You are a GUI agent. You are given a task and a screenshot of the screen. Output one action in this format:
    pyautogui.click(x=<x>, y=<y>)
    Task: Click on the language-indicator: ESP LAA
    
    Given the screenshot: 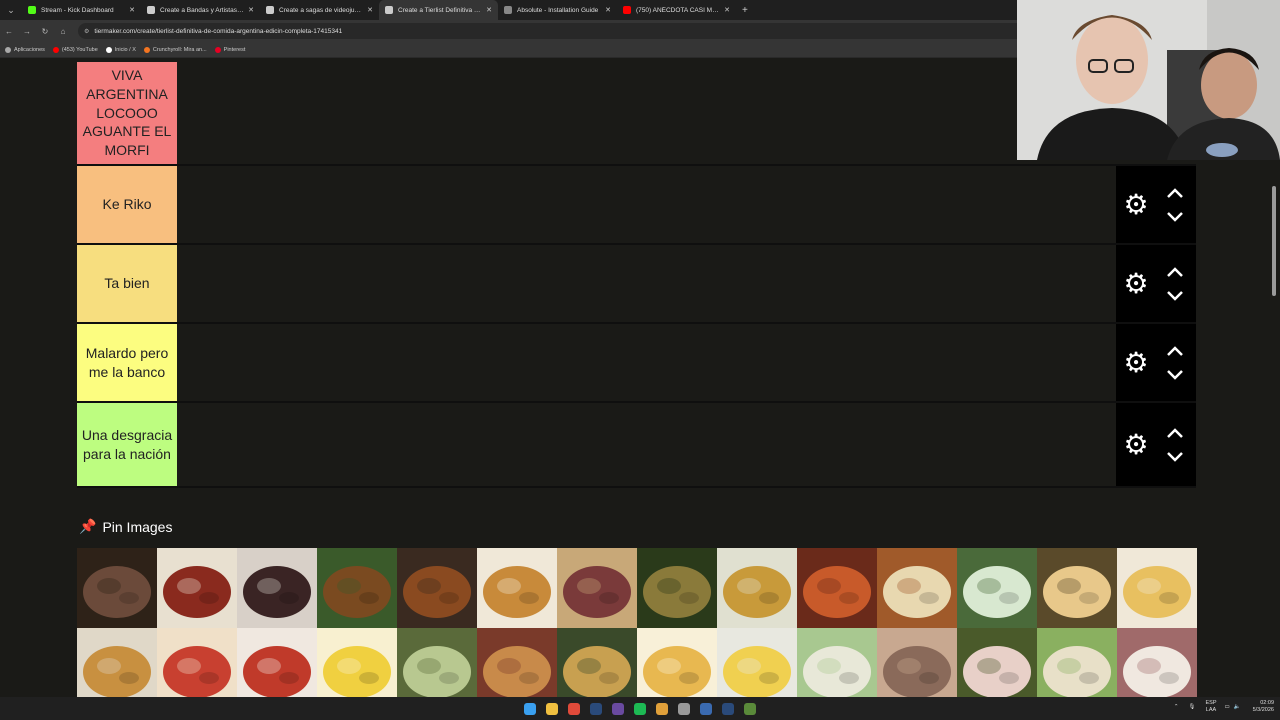 What is the action you would take?
    pyautogui.click(x=1211, y=707)
    